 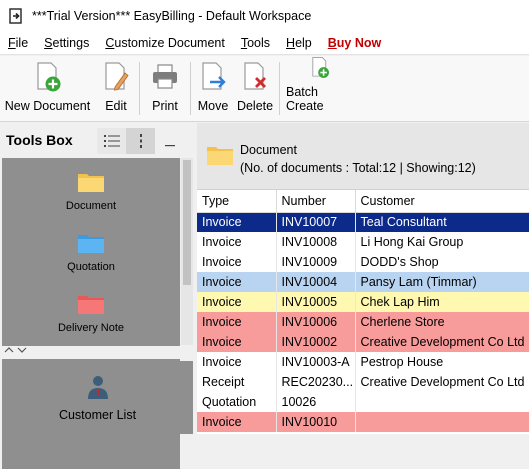 I want to click on column-header-number: Number, so click(x=316, y=201).